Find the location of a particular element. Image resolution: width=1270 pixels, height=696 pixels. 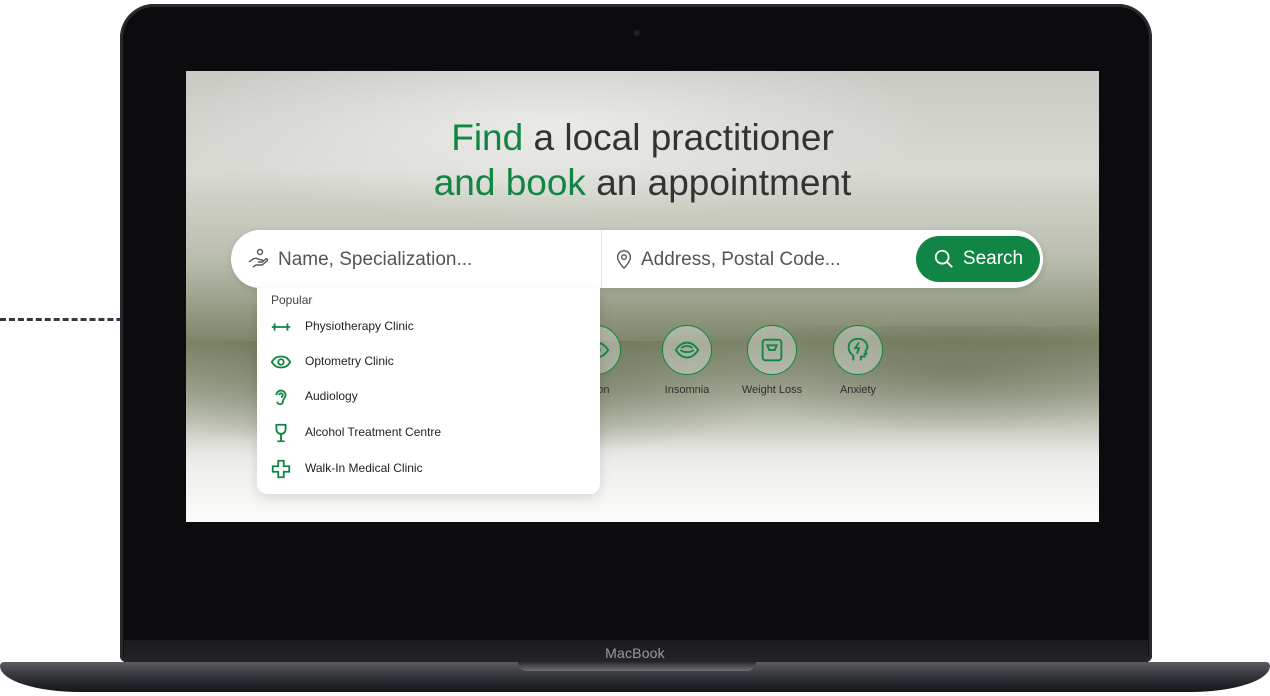

search-button-label: Search is located at coordinates (993, 258).